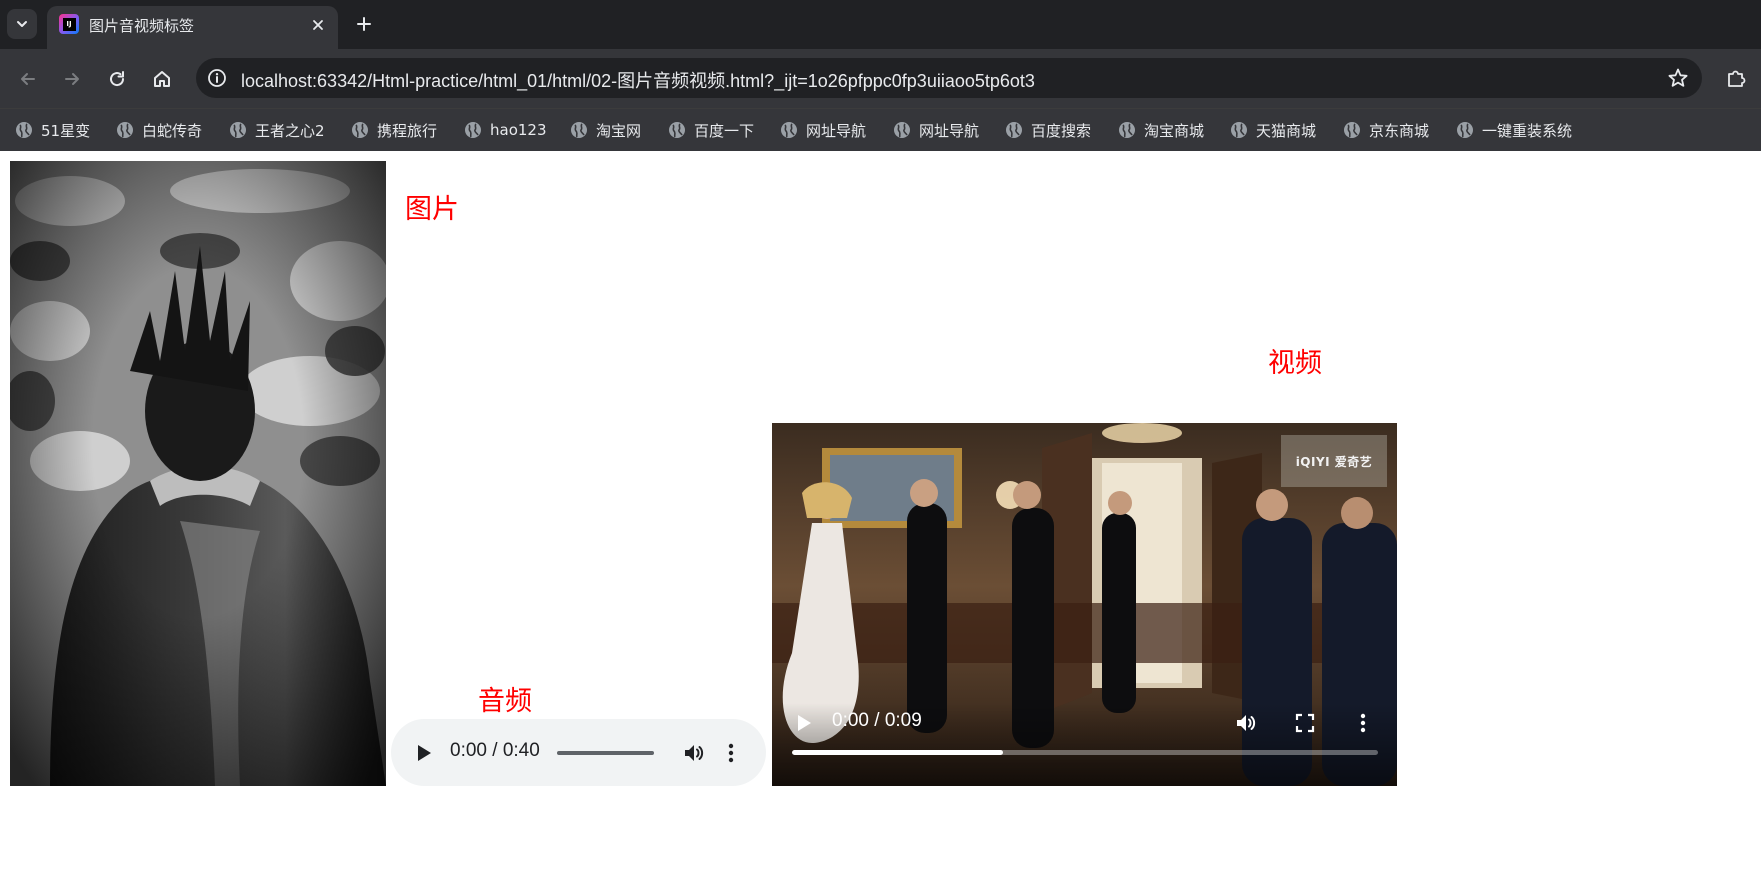 The image size is (1761, 884). Describe the element at coordinates (172, 130) in the screenshot. I see `bookmark-label: 白蛇传奇` at that location.